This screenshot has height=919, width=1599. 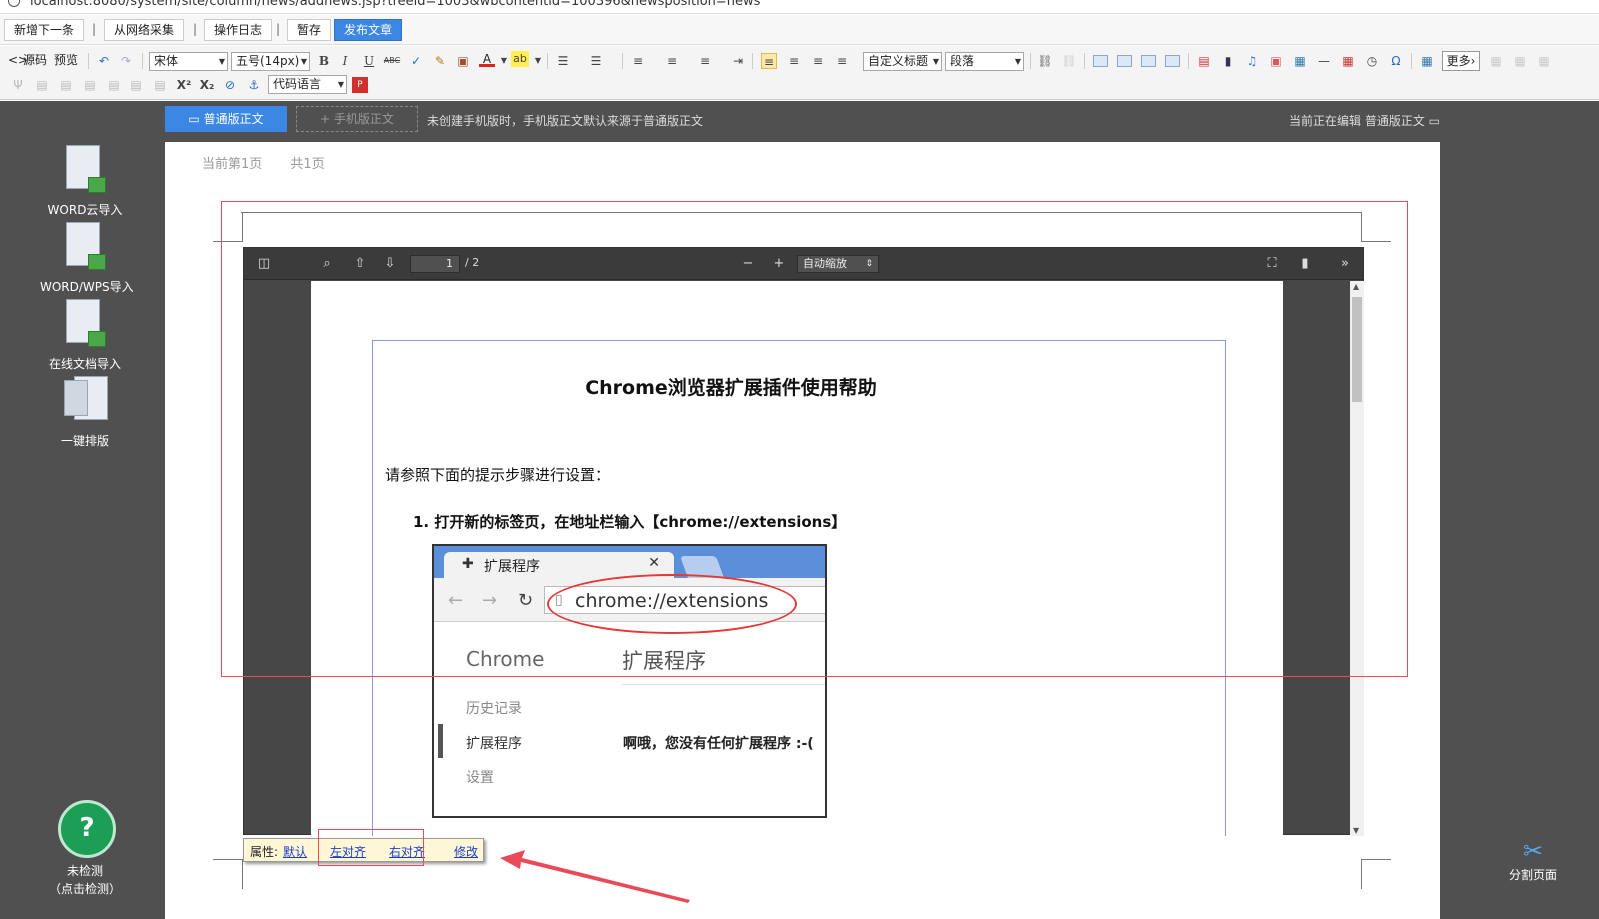 What do you see at coordinates (345, 61) in the screenshot?
I see `italic-button: I` at bounding box center [345, 61].